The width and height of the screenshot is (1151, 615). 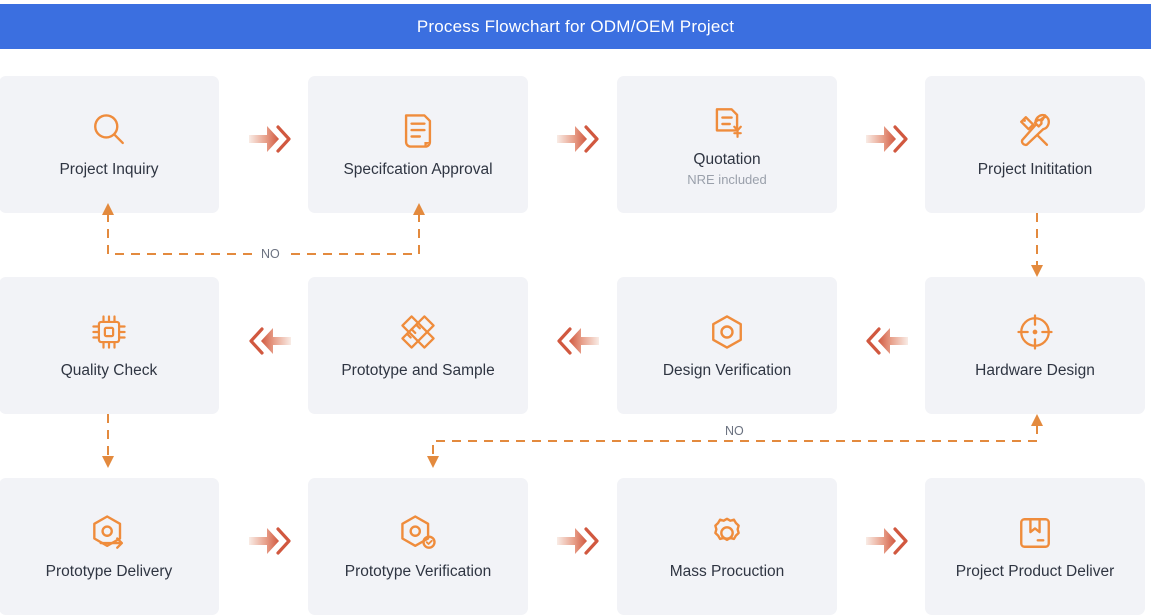 I want to click on flow-node-prototype-delivery: Prototype Delivery, so click(x=109, y=546).